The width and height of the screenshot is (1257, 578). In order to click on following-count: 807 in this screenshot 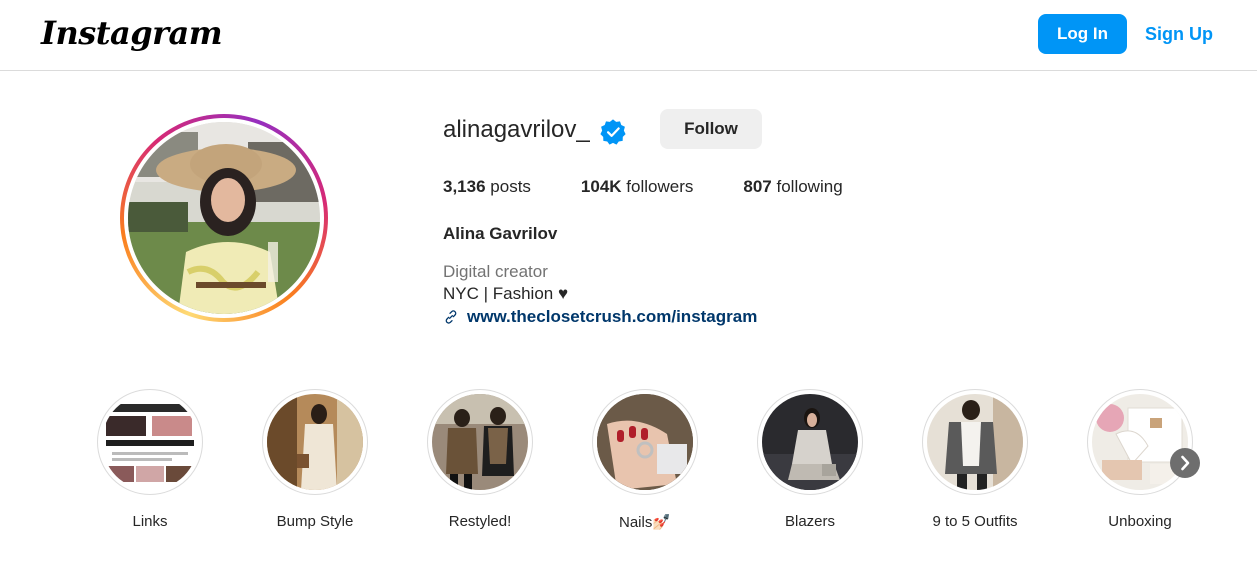, I will do `click(757, 186)`.